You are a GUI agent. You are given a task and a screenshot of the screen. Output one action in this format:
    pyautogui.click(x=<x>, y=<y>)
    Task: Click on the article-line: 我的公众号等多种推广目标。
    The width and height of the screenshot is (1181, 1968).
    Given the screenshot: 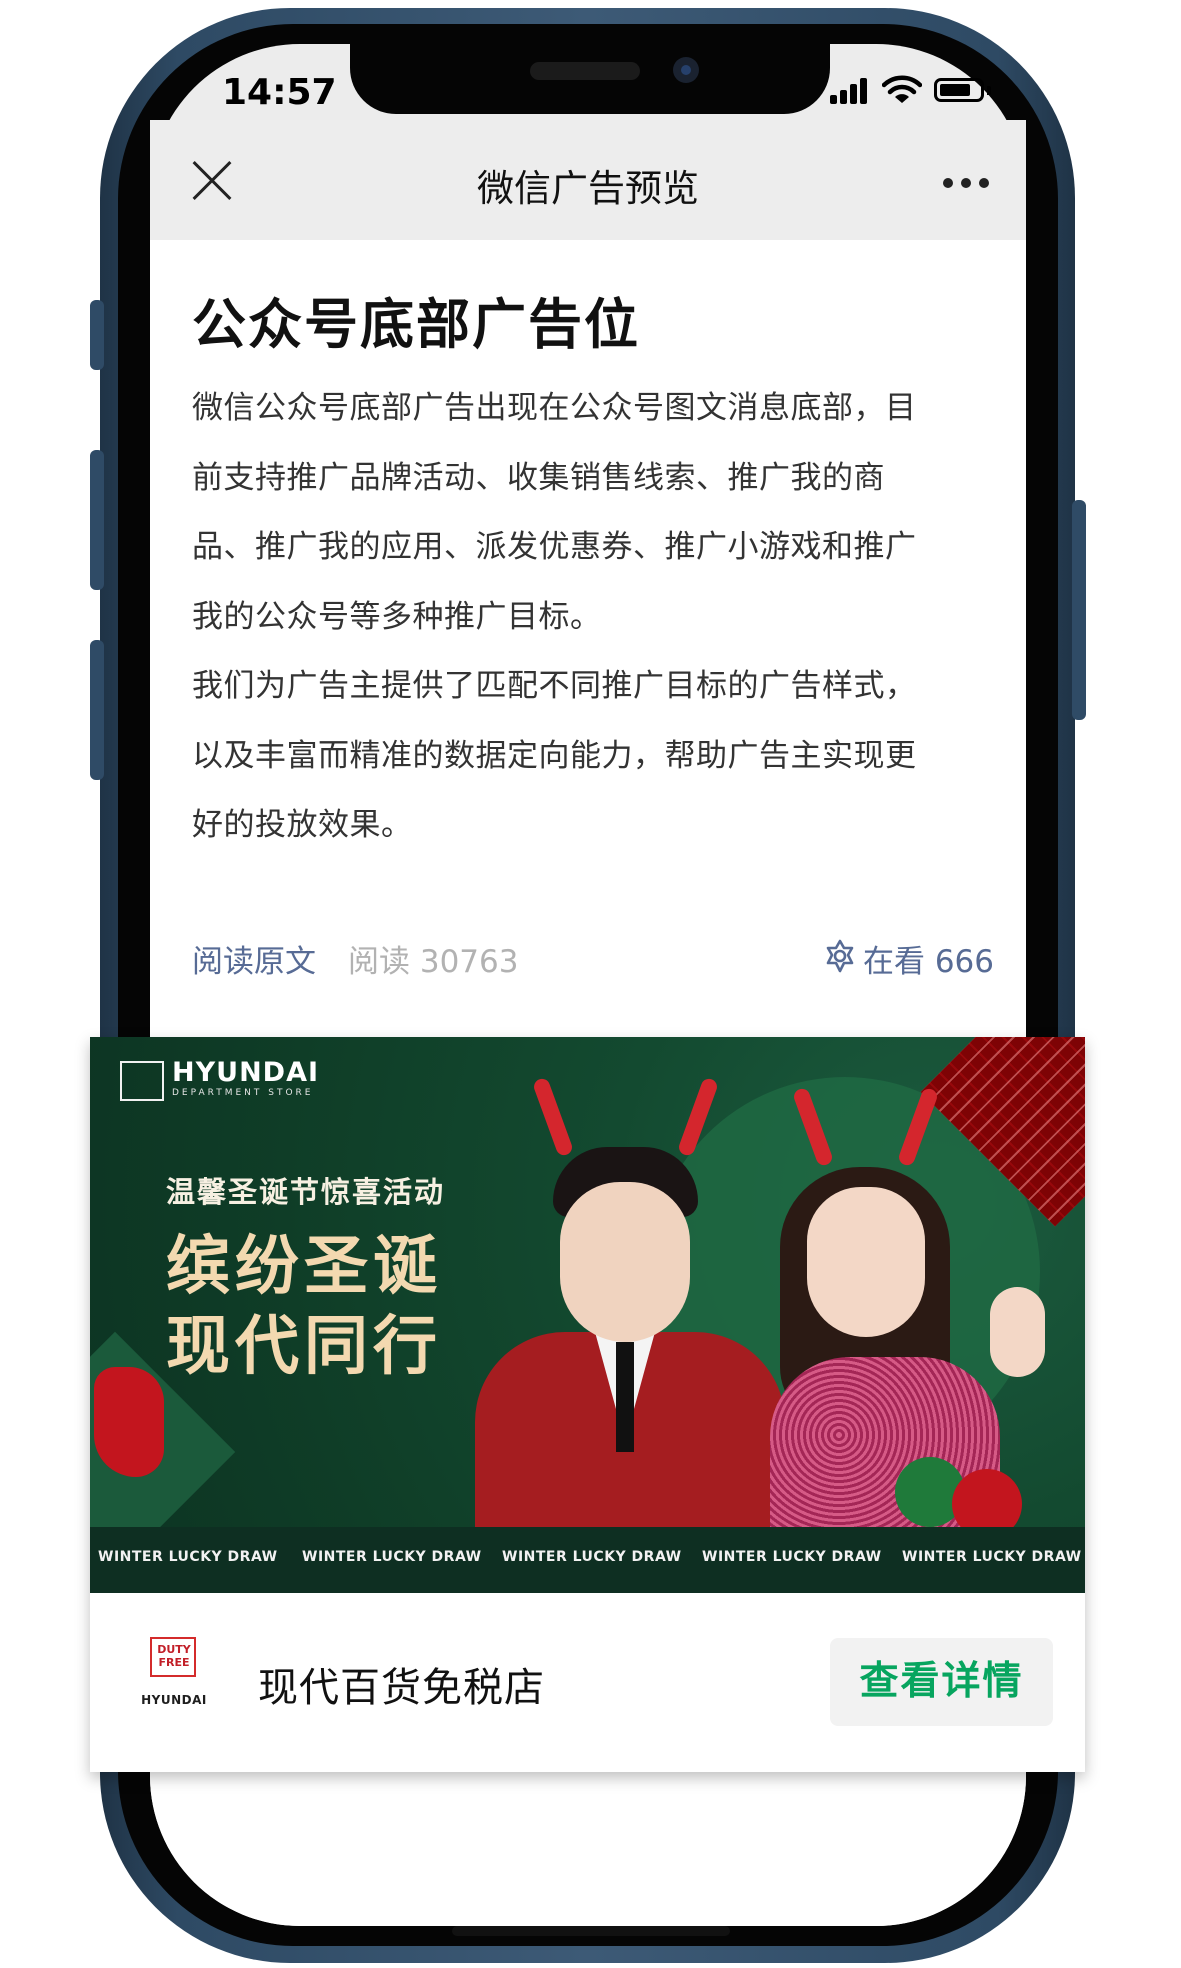 What is the action you would take?
    pyautogui.click(x=397, y=616)
    